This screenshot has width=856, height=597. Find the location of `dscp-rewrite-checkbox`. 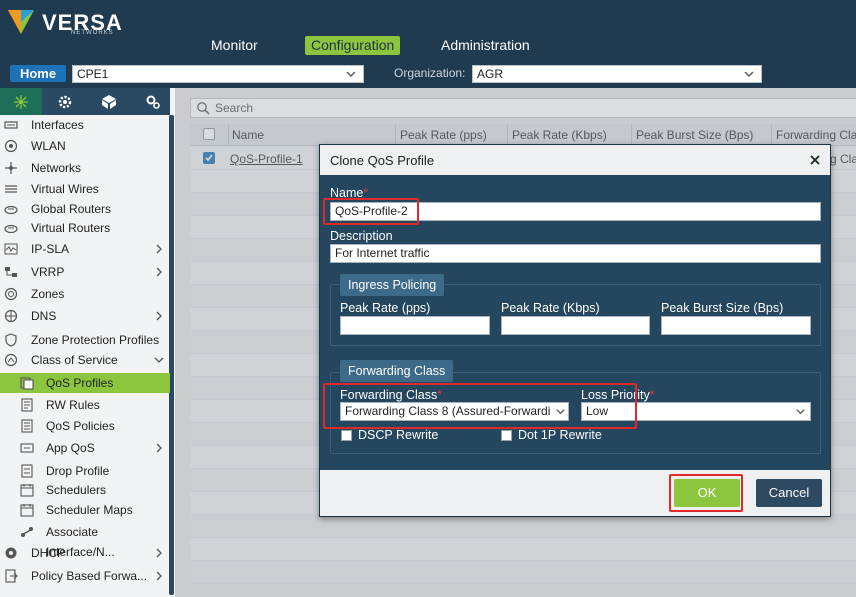

dscp-rewrite-checkbox is located at coordinates (346, 435).